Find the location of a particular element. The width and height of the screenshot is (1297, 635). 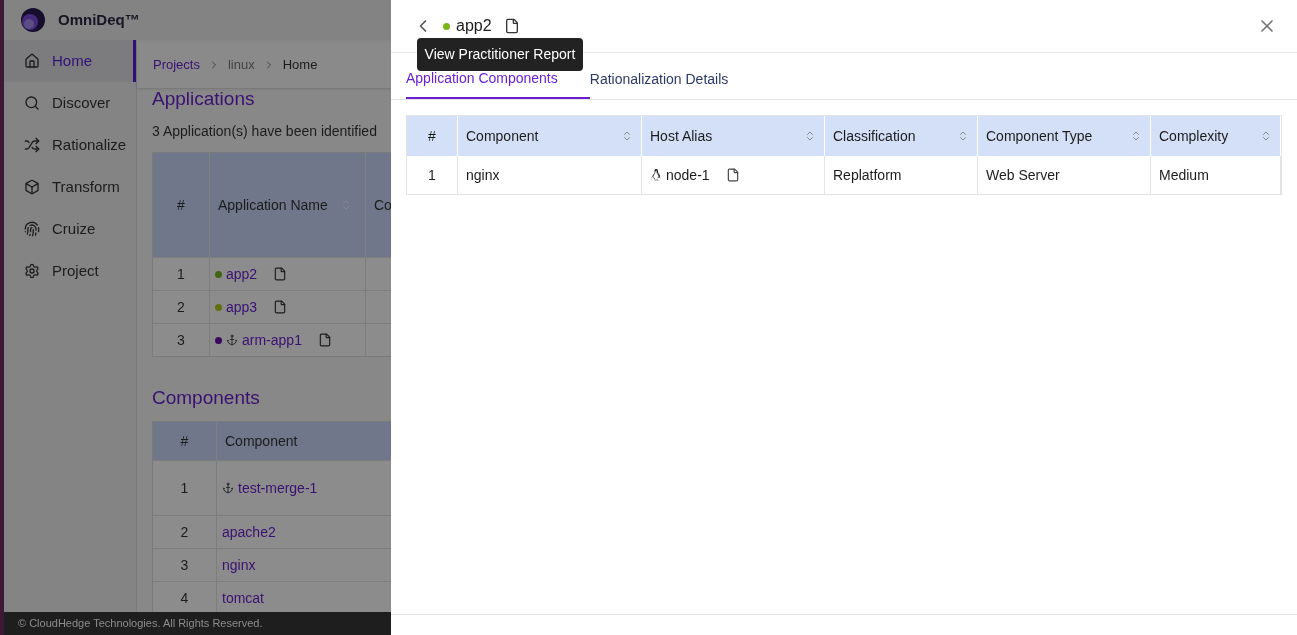

column-header: Component is located at coordinates (550, 136).